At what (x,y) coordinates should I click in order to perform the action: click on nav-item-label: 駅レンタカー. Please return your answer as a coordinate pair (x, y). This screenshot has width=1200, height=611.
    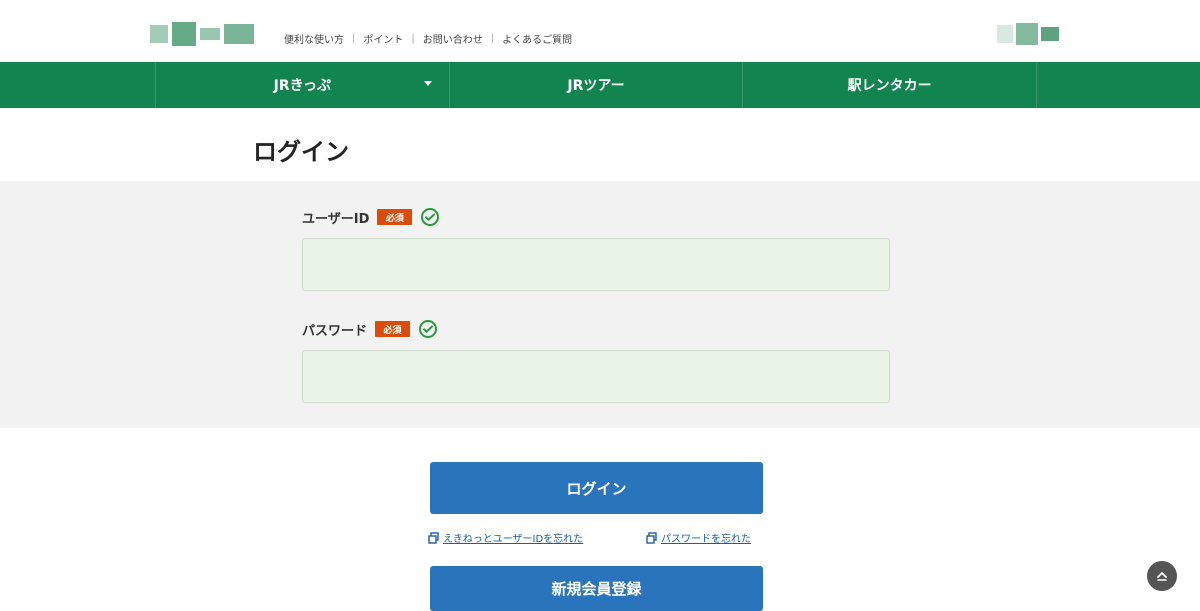
    Looking at the image, I should click on (889, 86).